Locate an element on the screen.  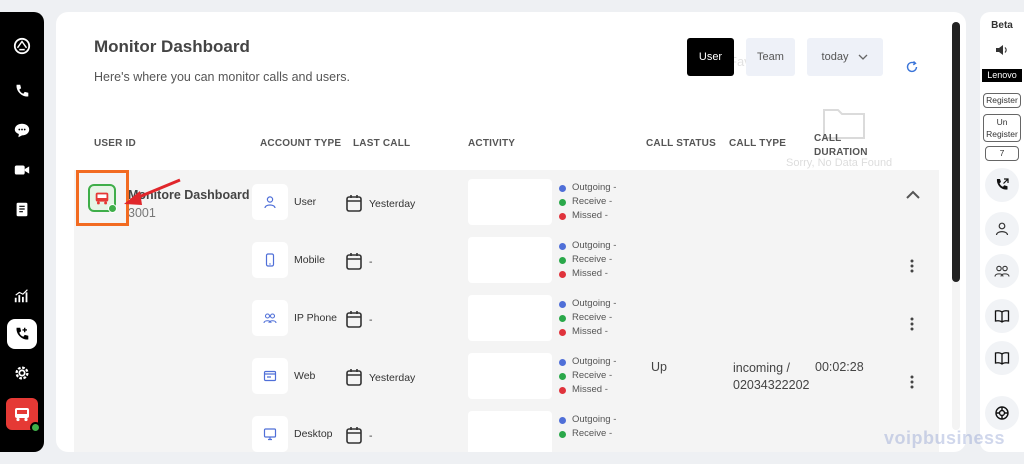
profile-avatar is located at coordinates (23, 415).